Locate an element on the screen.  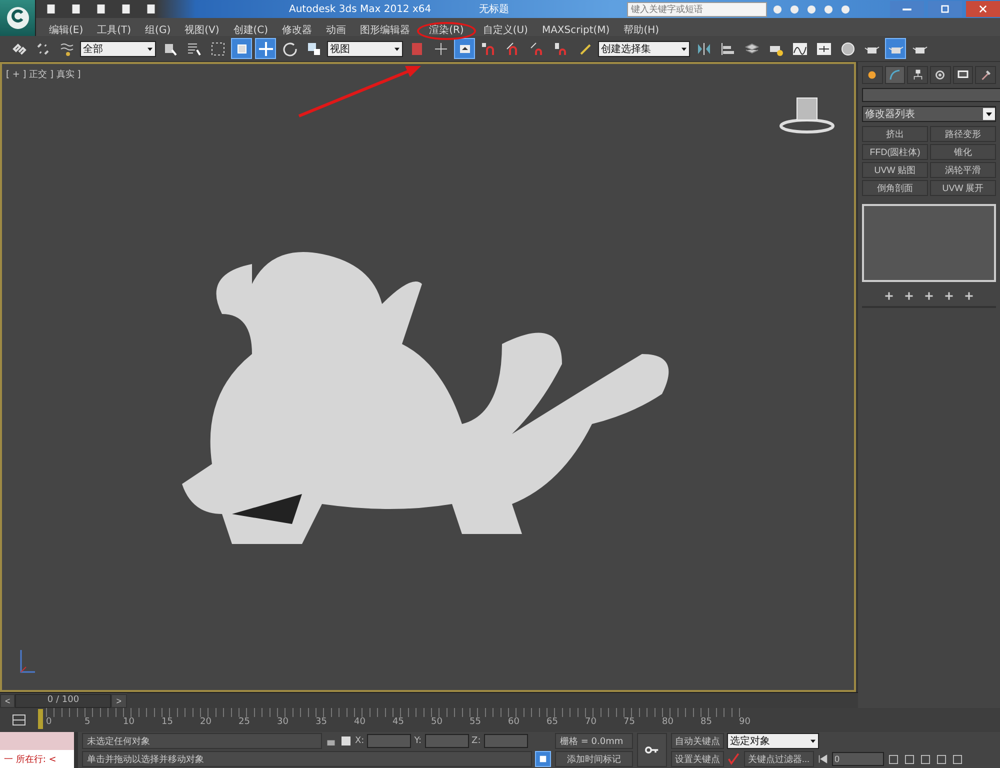
frame-number: 85 is located at coordinates (706, 723).